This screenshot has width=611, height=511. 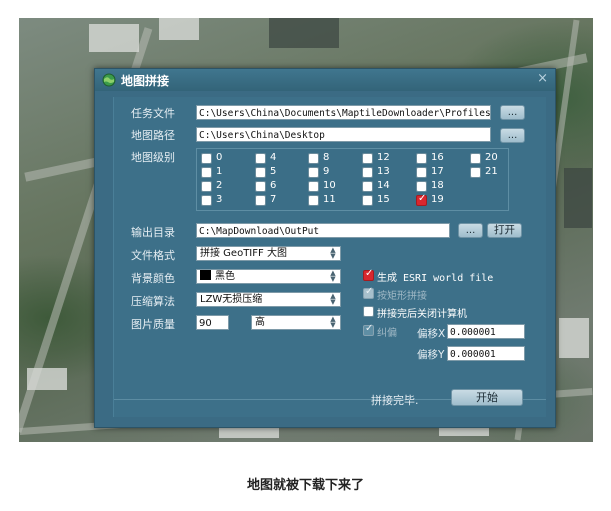 I want to click on level-16-option: 16, so click(x=441, y=159).